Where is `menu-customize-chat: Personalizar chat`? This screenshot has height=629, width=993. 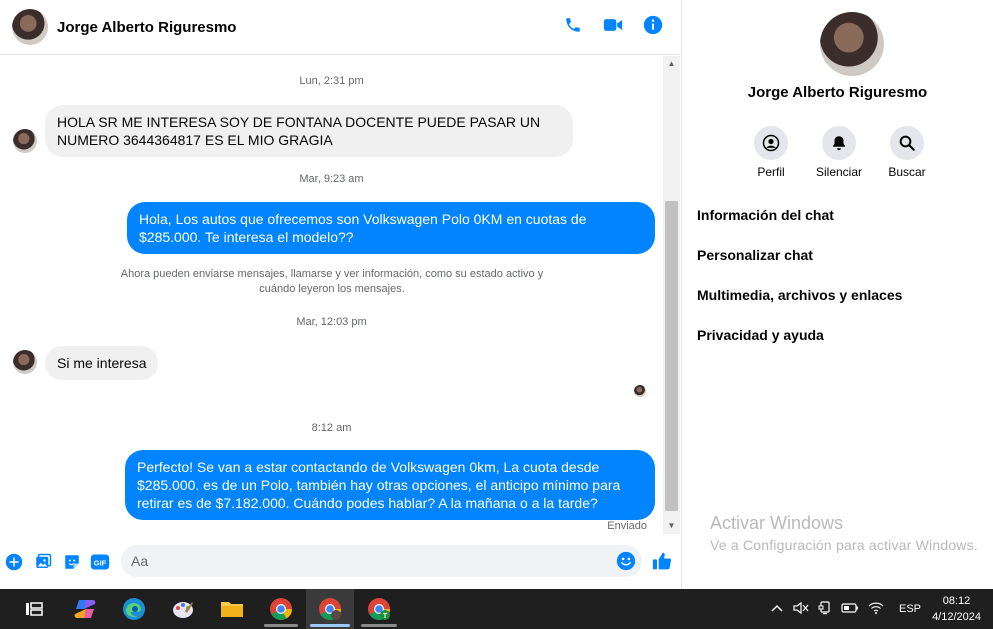
menu-customize-chat: Personalizar chat is located at coordinates (799, 266).